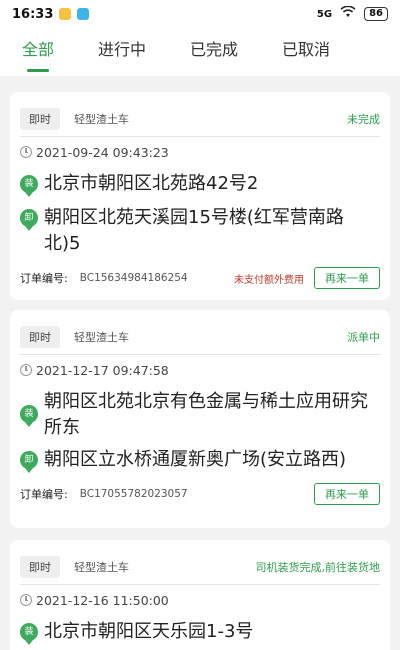  What do you see at coordinates (65, 14) in the screenshot?
I see `notification-app-icon` at bounding box center [65, 14].